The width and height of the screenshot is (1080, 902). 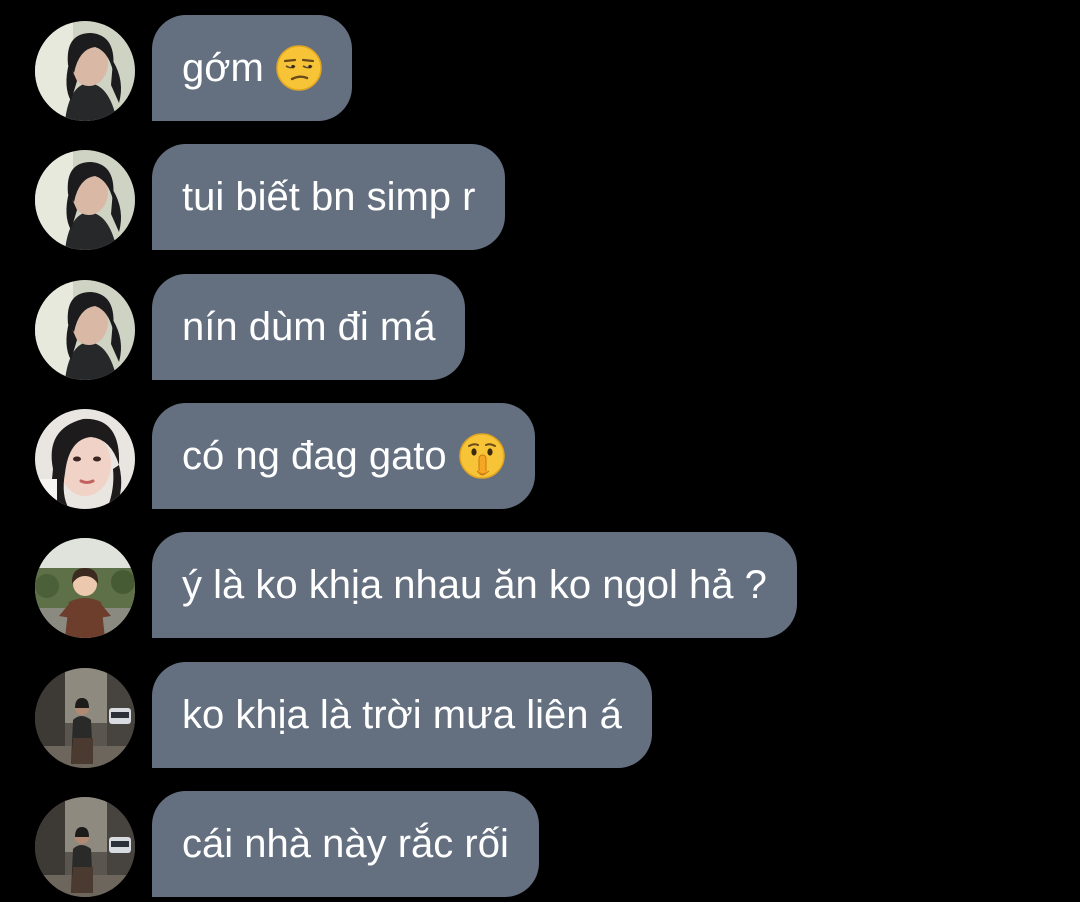 I want to click on message-row: tui biết bn simp r, so click(x=540, y=197).